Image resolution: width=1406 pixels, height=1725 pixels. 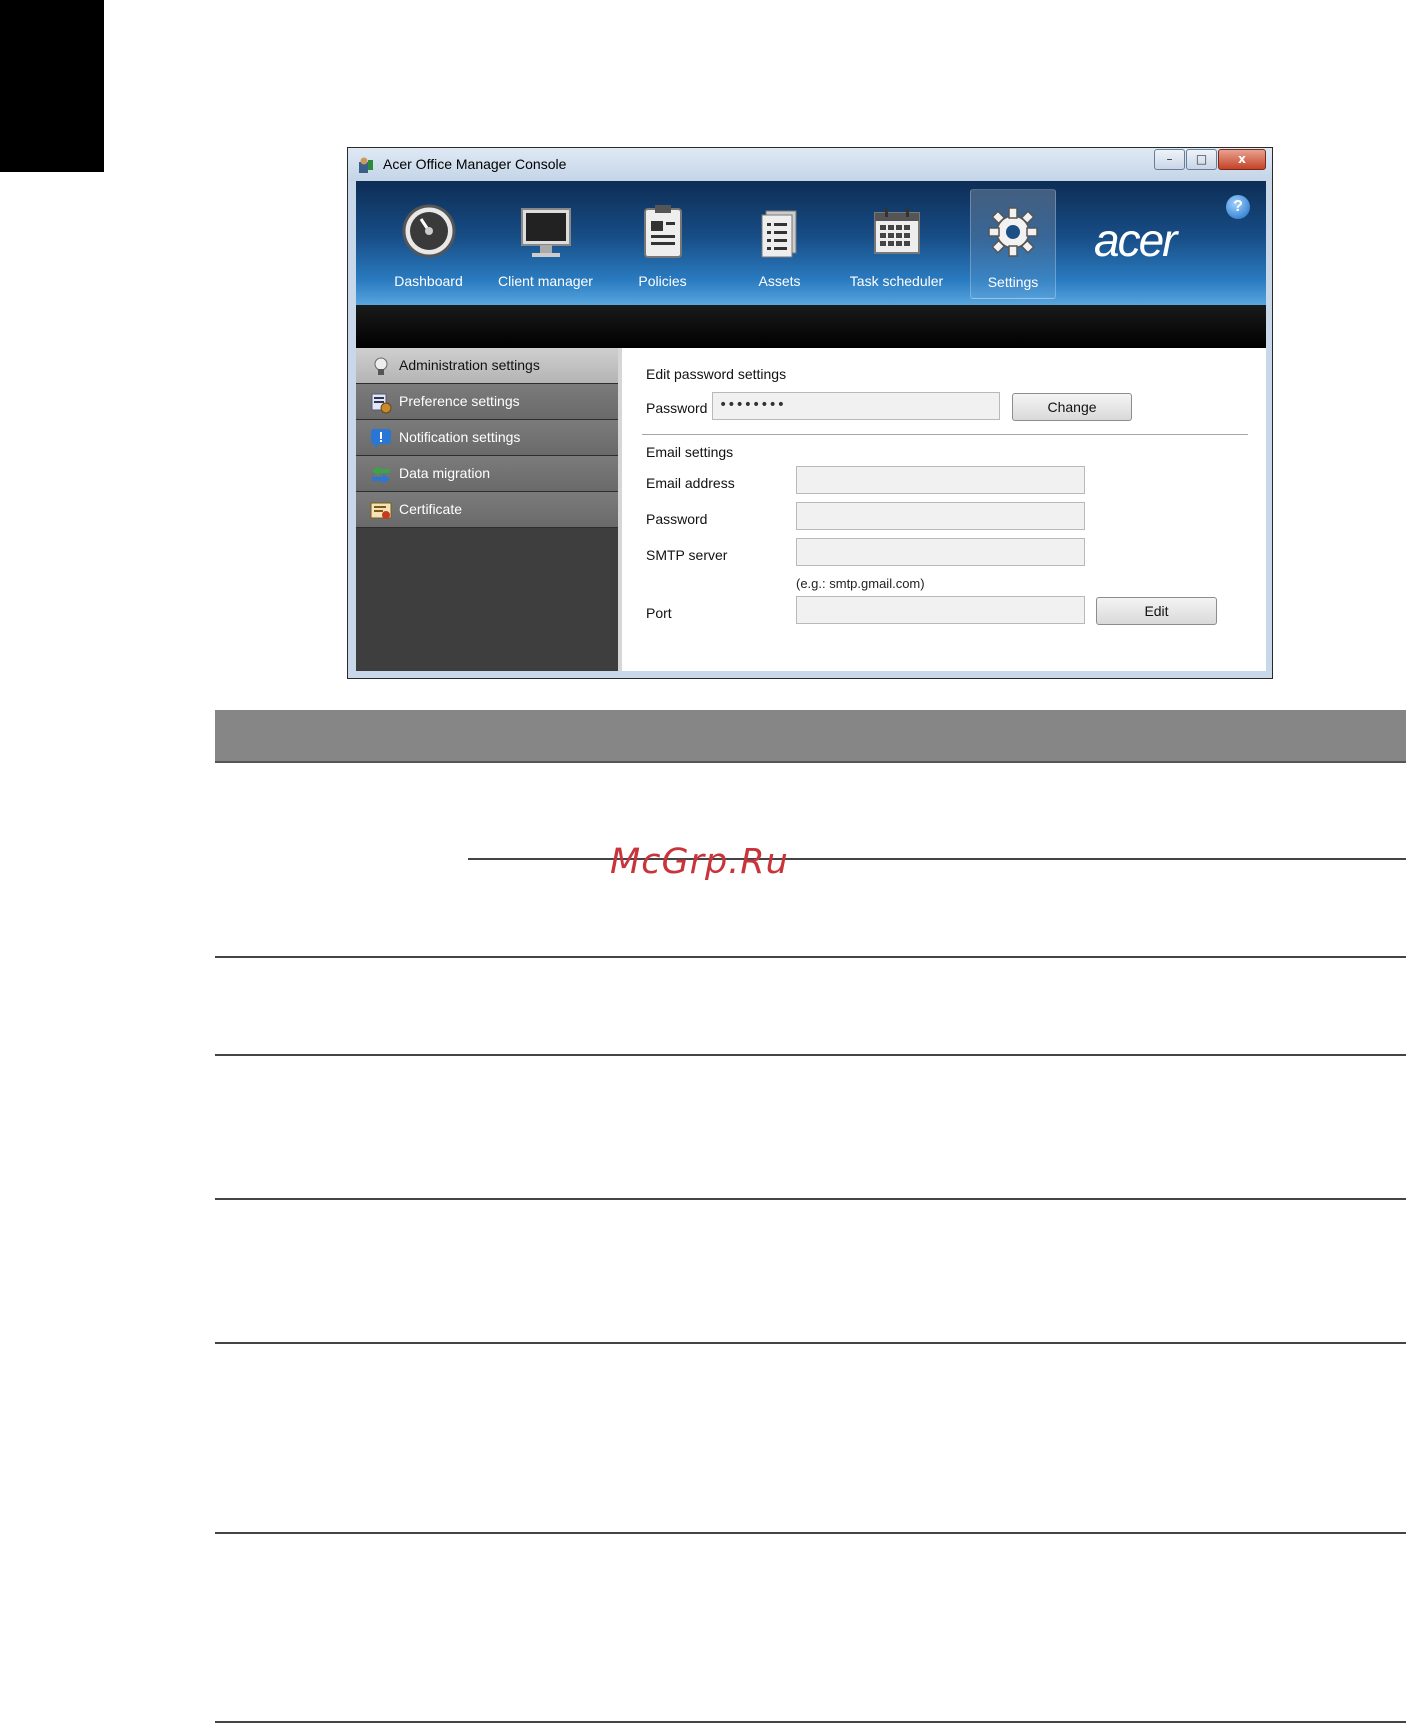 I want to click on document-list-icon, so click(x=778, y=234).